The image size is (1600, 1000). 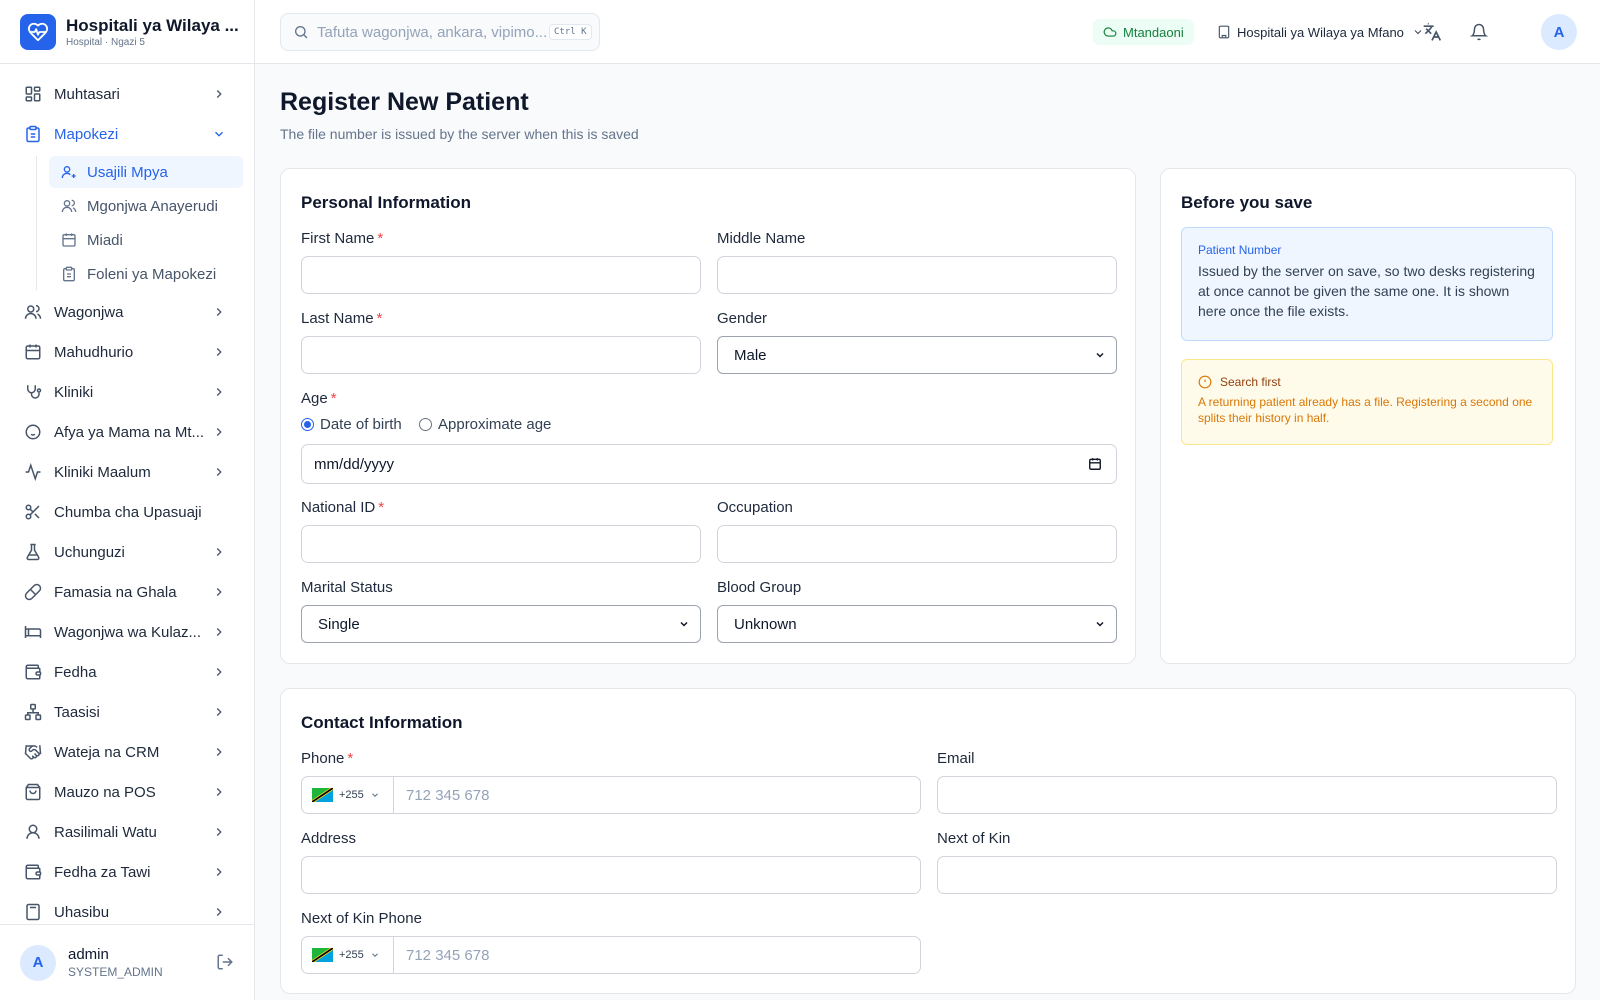 I want to click on marital-status-select: Single, so click(x=501, y=624).